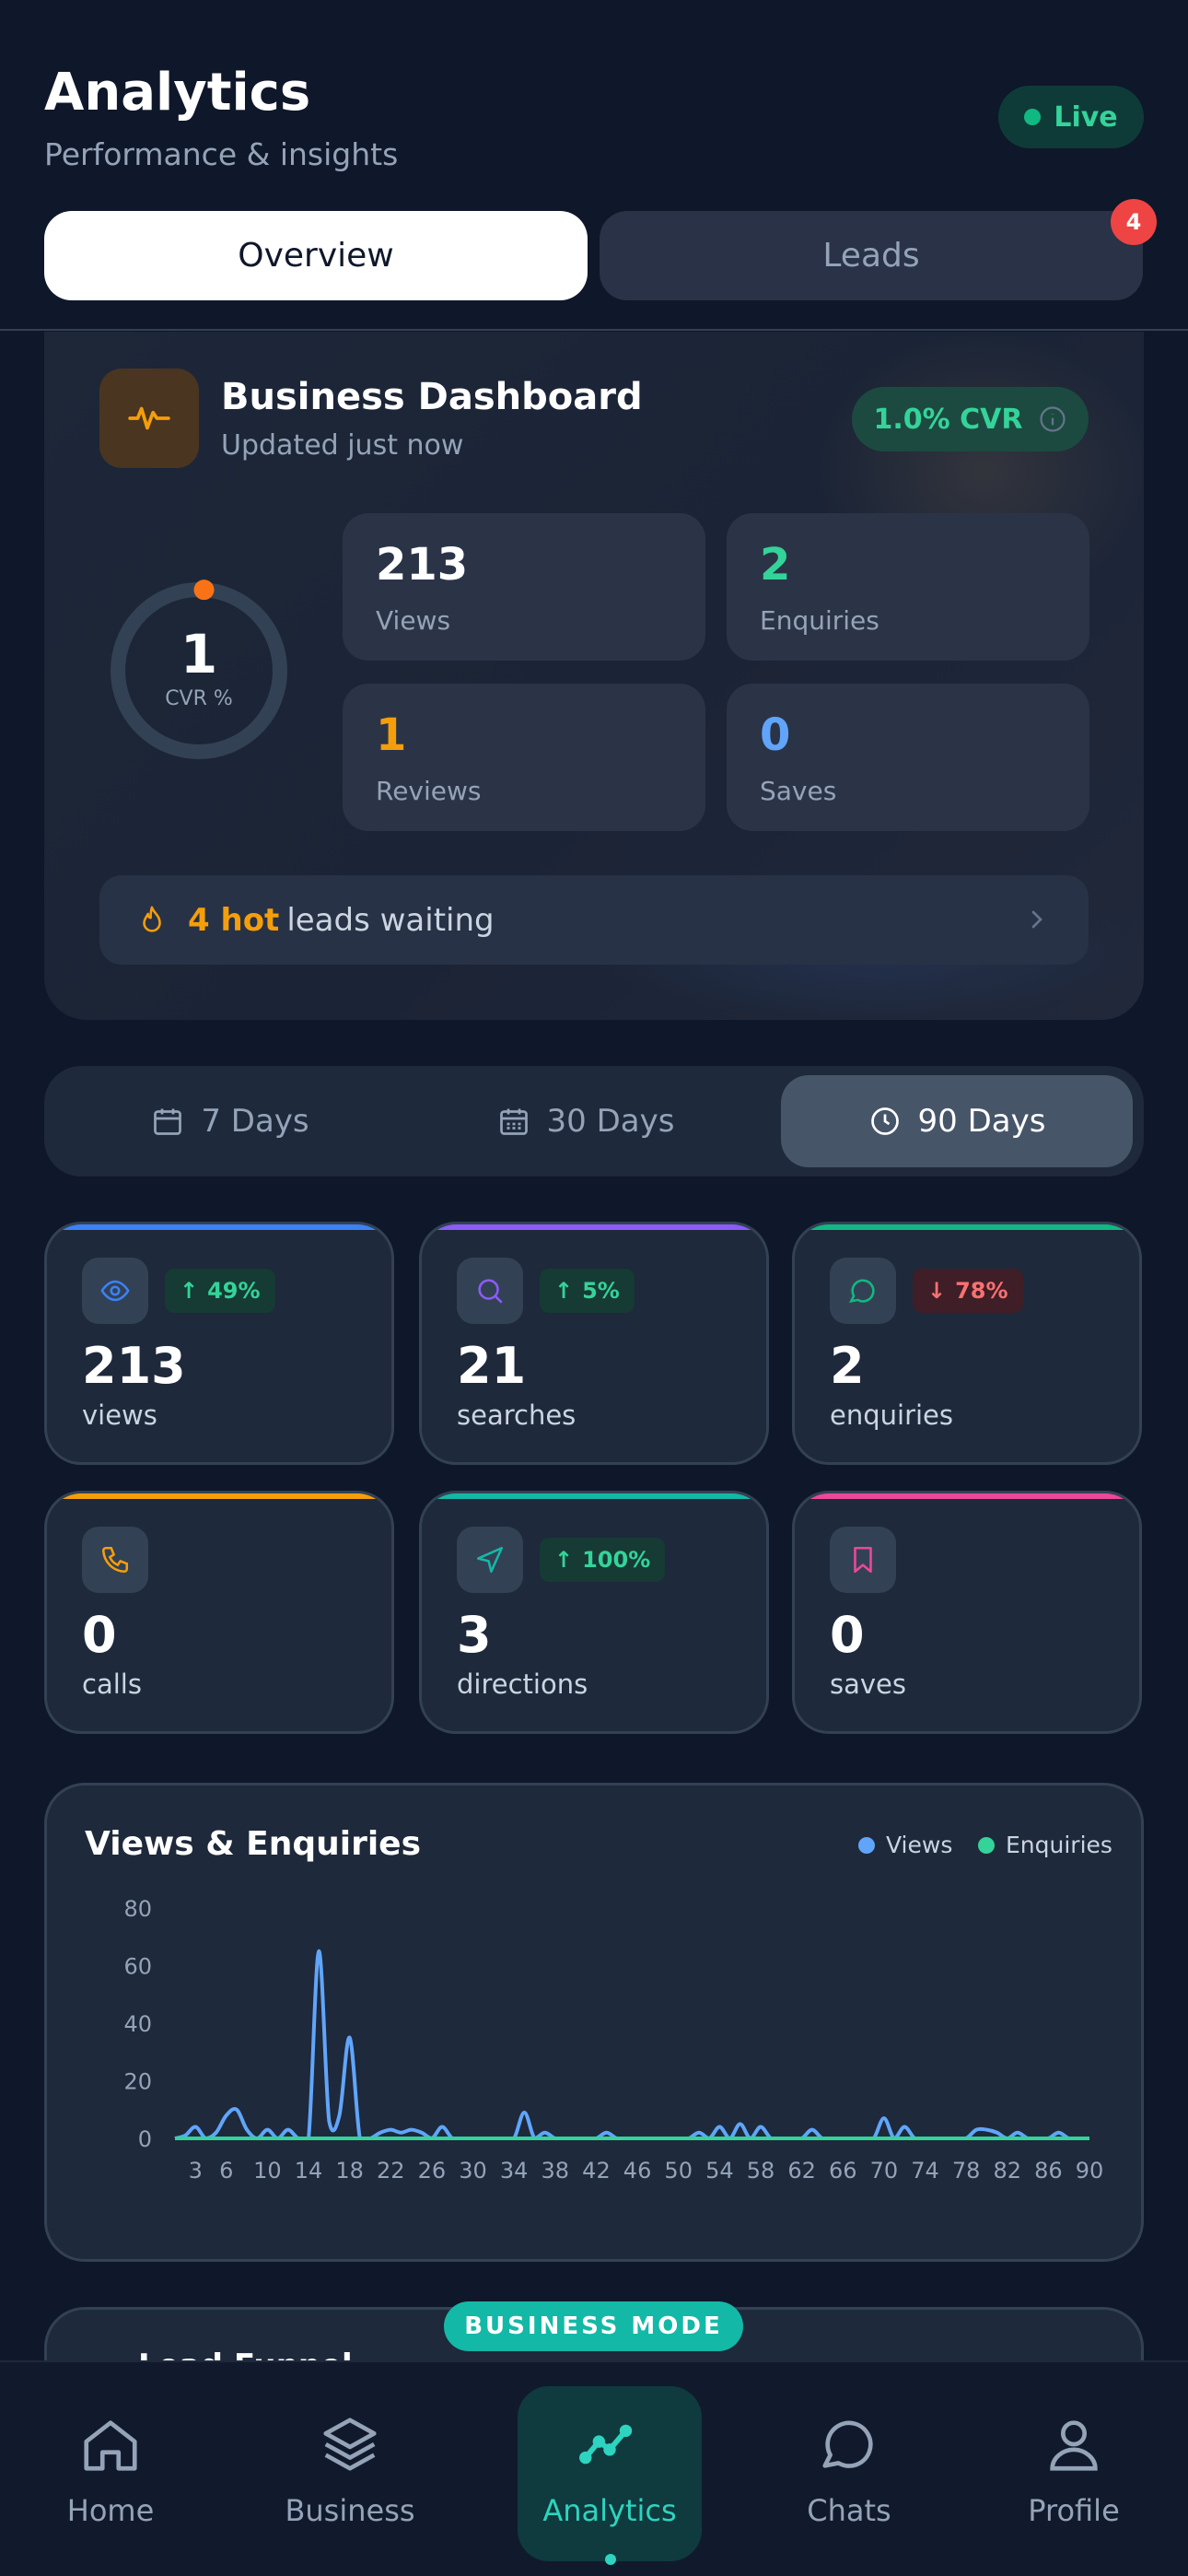 This screenshot has height=2576, width=1188. I want to click on x-tick-label: 10, so click(267, 2171).